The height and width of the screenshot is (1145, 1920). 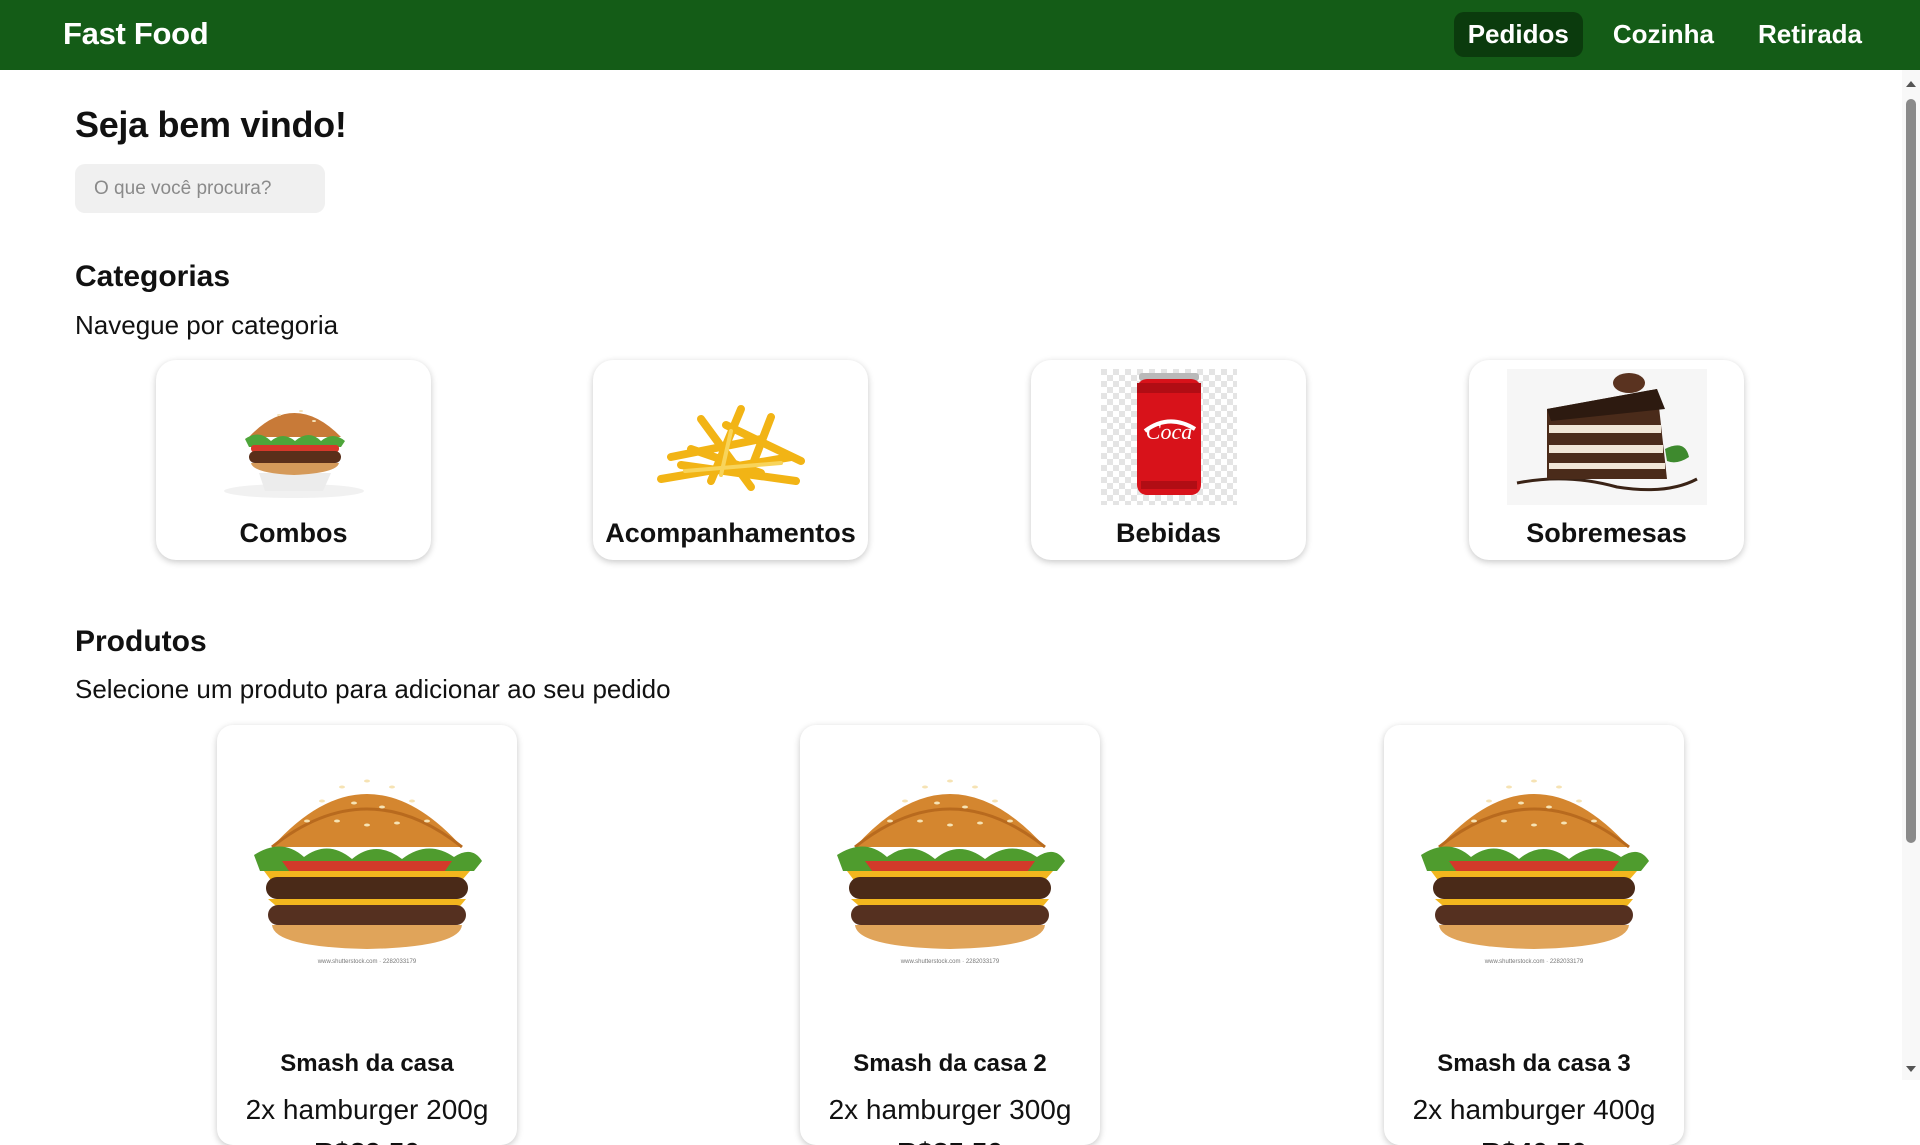 I want to click on categories-title: Categorias, so click(x=153, y=276).